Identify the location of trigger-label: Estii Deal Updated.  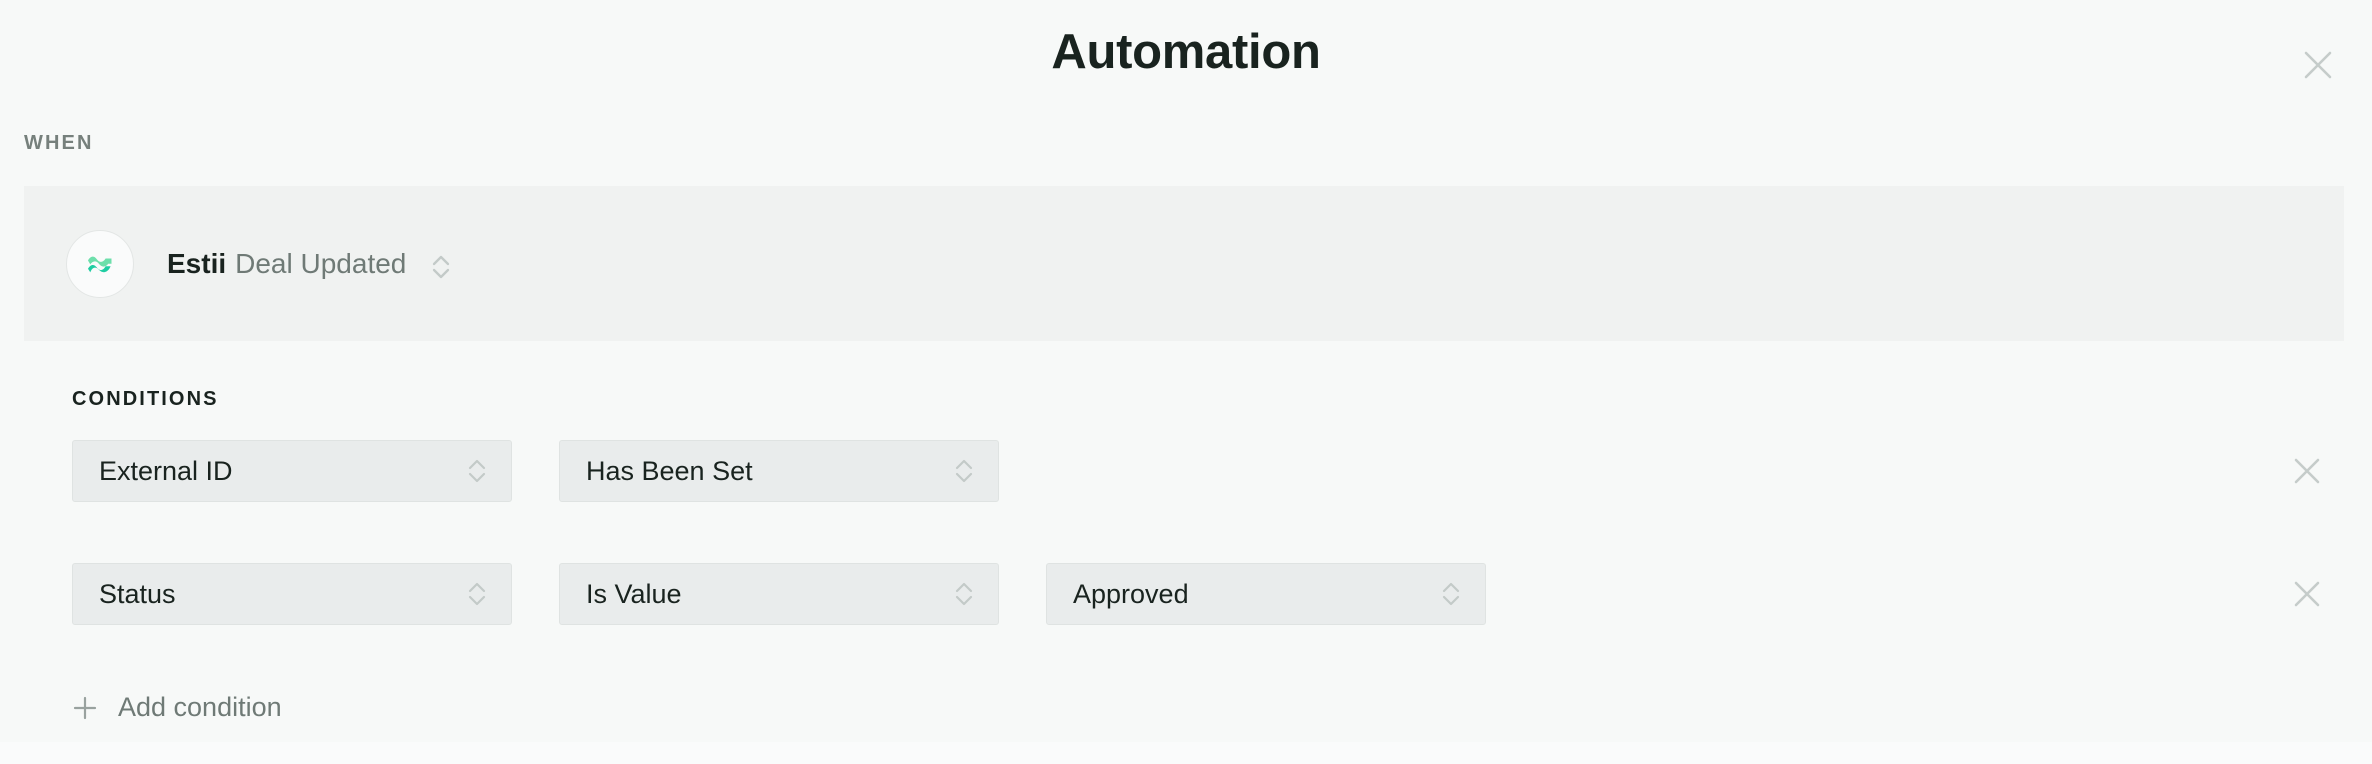
(286, 264).